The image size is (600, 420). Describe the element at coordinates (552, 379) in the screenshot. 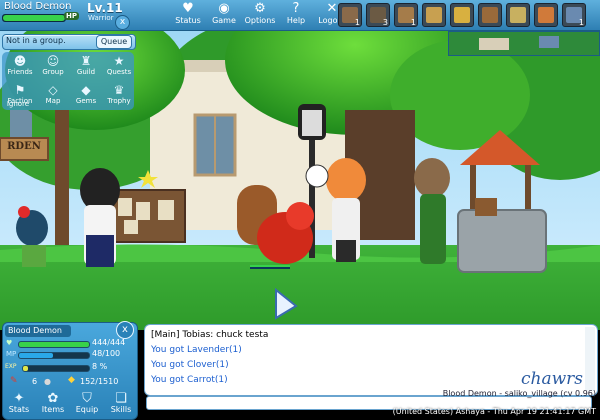

I see `brand-logo: chawrs` at that location.